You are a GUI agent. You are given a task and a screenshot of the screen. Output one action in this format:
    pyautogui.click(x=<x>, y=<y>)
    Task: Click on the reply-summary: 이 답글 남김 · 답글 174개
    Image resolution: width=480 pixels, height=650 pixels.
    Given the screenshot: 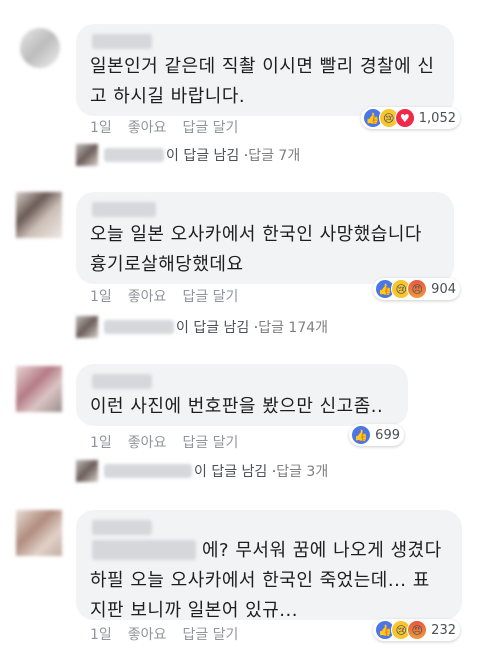 What is the action you would take?
    pyautogui.click(x=202, y=327)
    